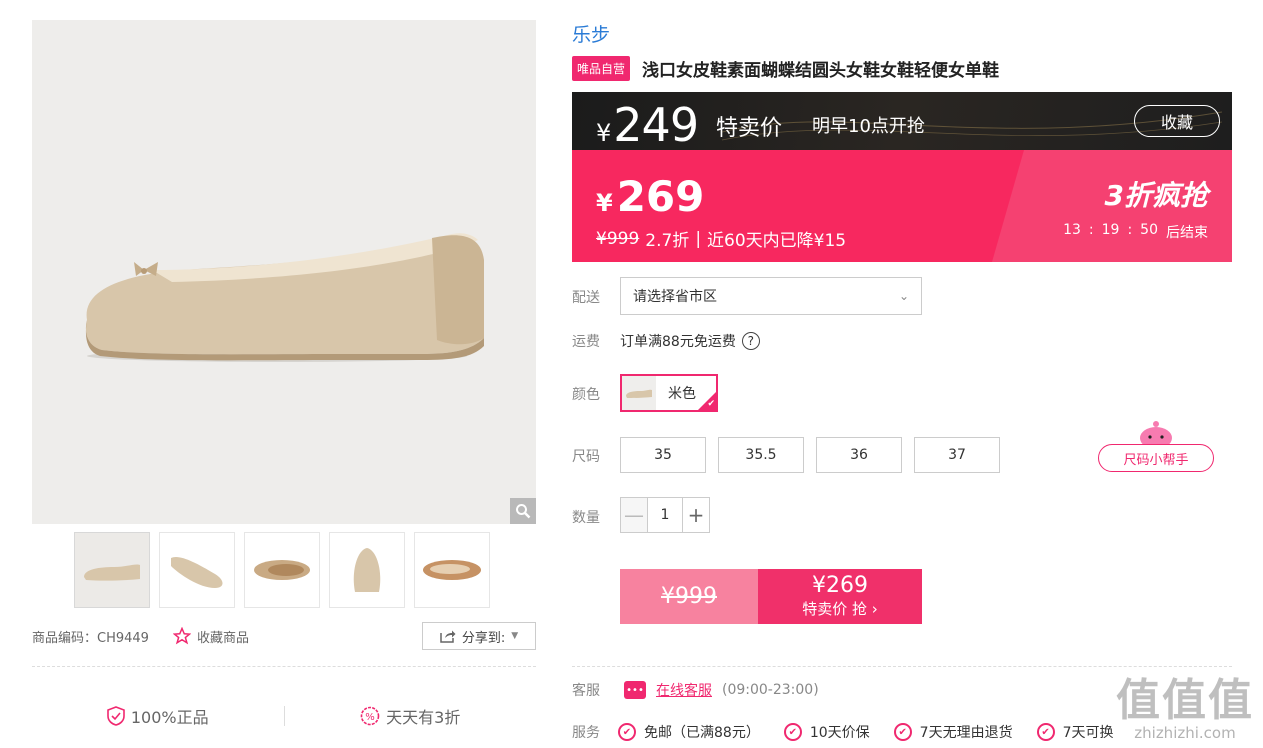  I want to click on online-service-link: 在线客服, so click(684, 690).